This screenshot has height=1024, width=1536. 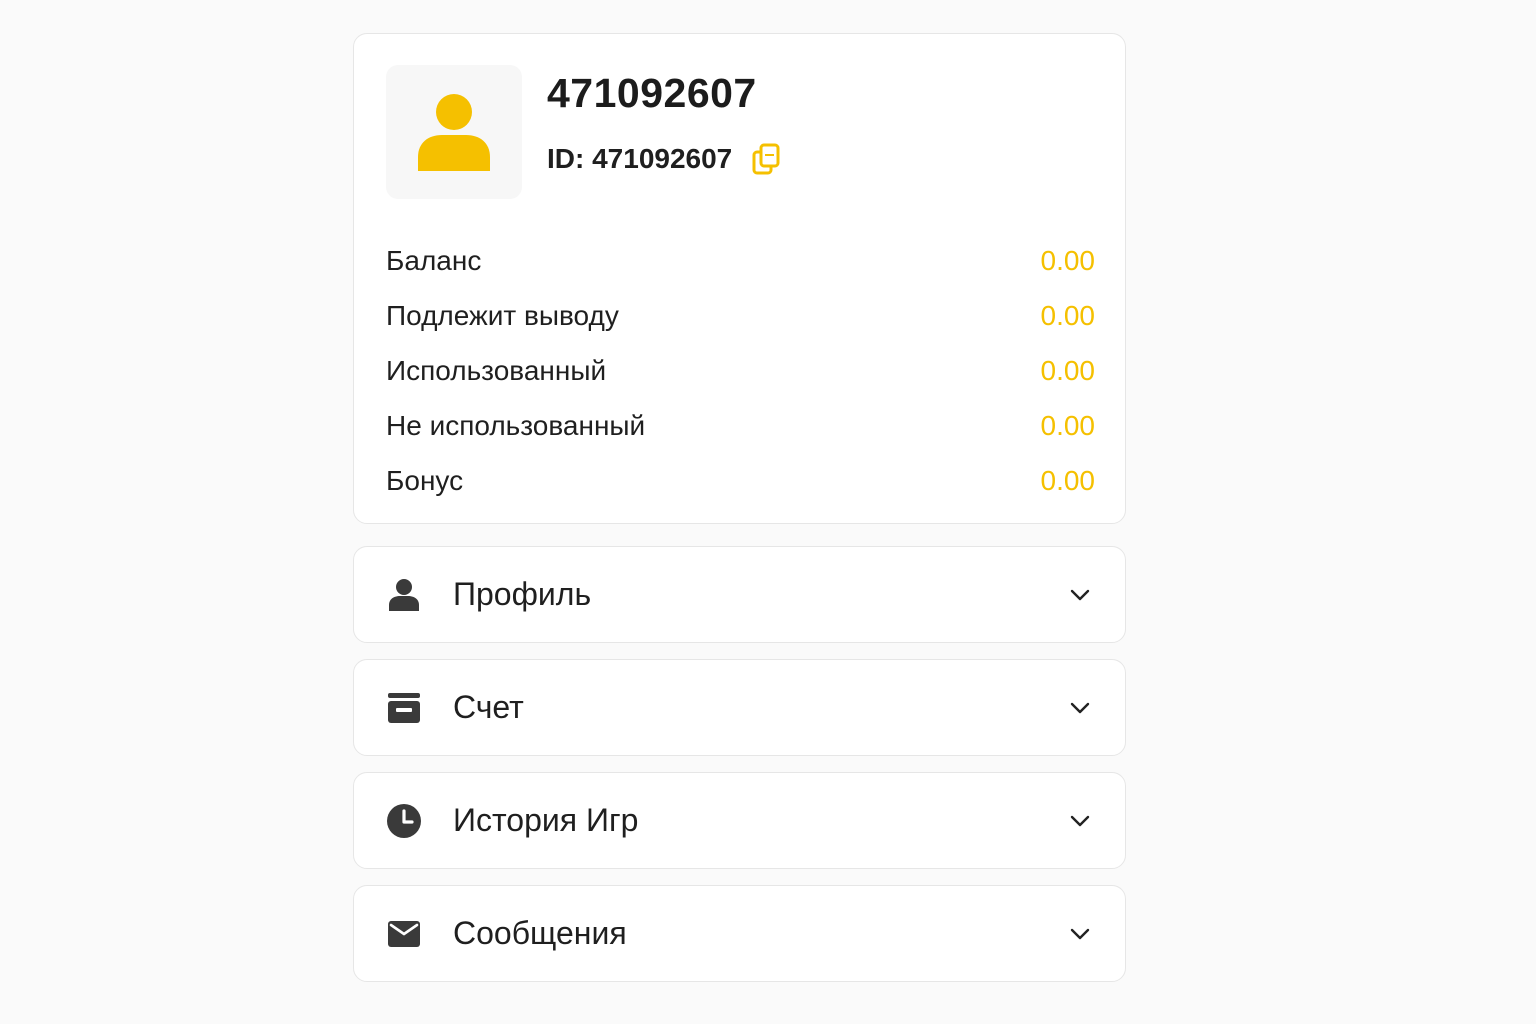 I want to click on menu-item-profile: Профиль, so click(x=739, y=594).